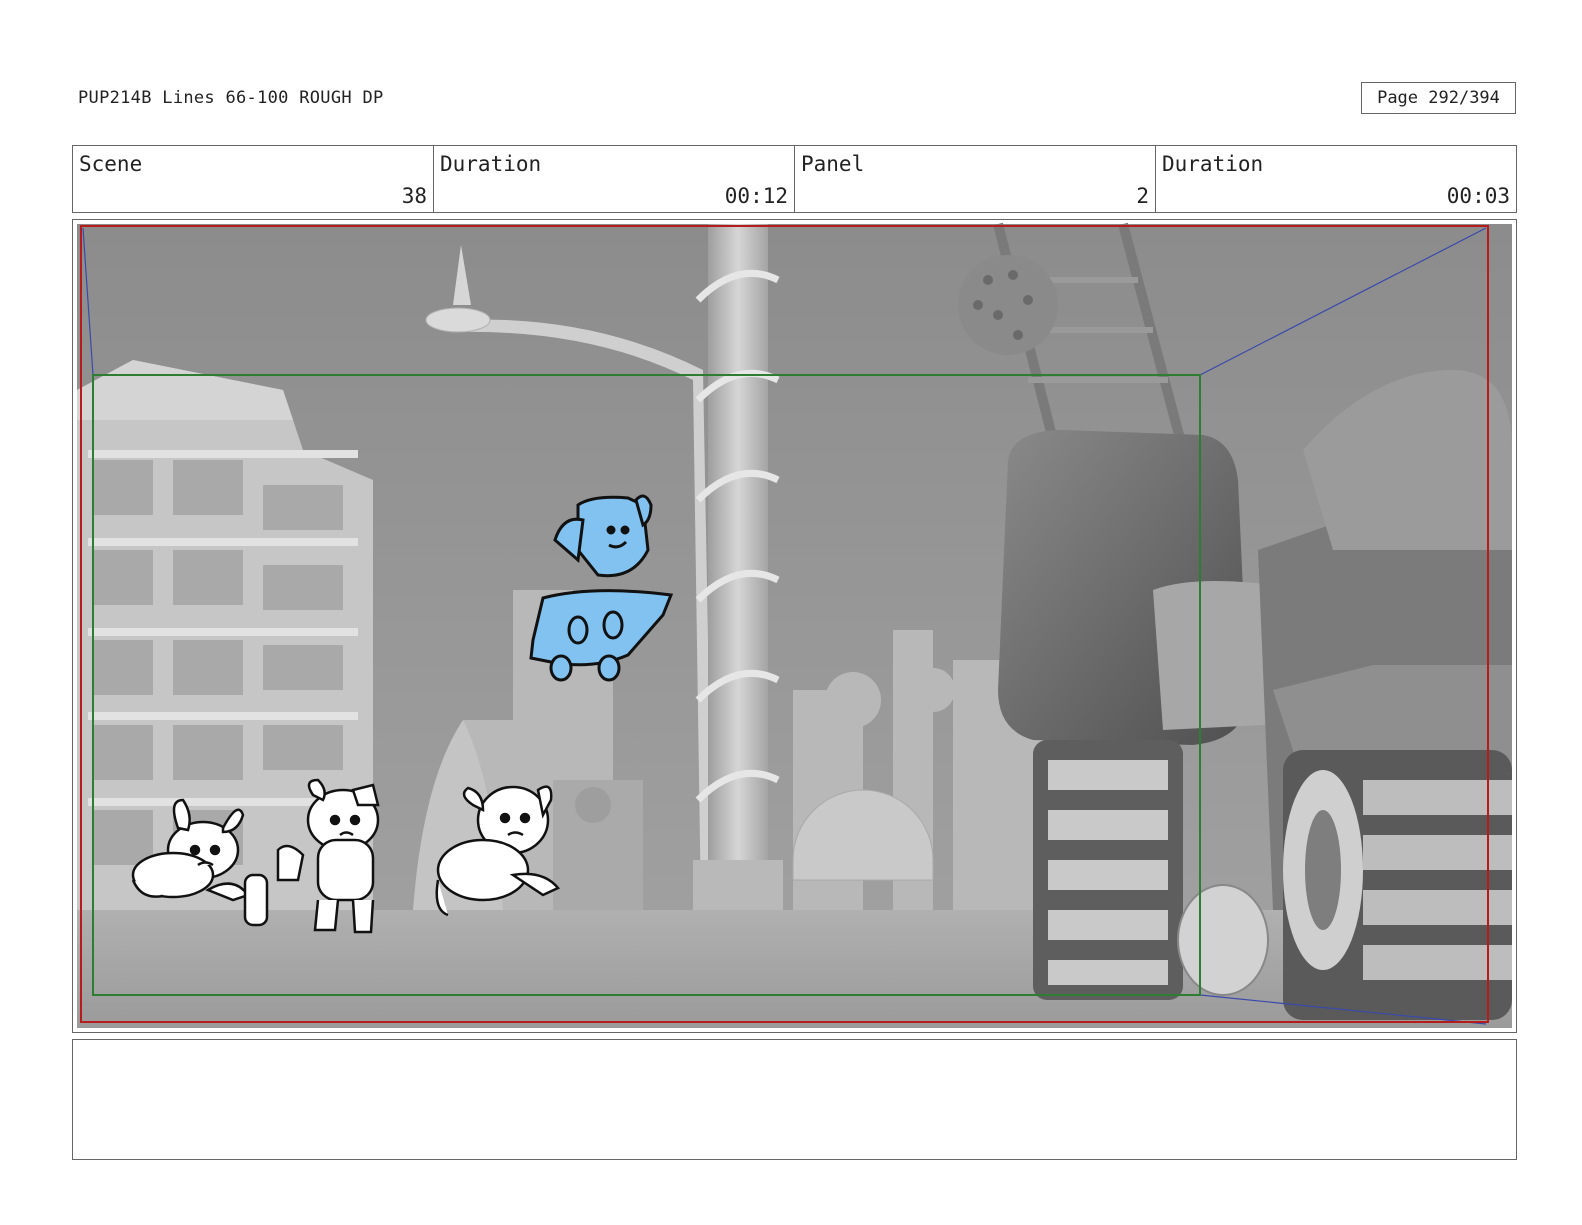 This screenshot has height=1225, width=1582. I want to click on panel-value: 2, so click(1142, 196).